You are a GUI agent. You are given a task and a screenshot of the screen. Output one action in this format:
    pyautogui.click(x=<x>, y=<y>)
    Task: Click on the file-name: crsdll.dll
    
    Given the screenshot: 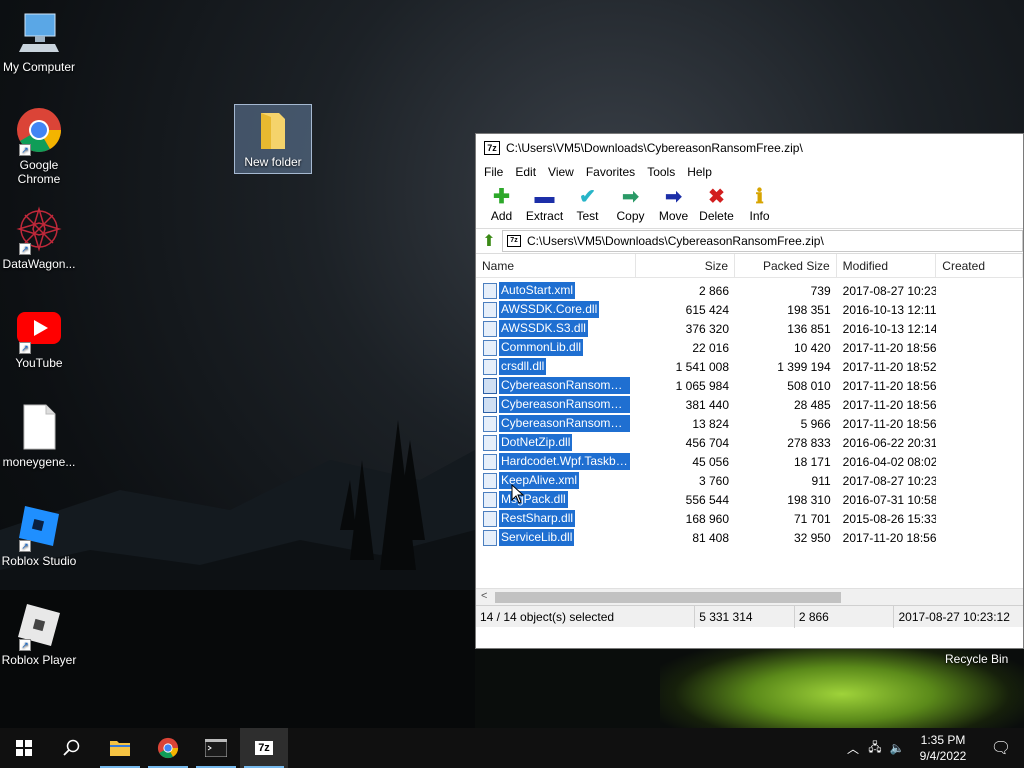 What is the action you would take?
    pyautogui.click(x=523, y=366)
    